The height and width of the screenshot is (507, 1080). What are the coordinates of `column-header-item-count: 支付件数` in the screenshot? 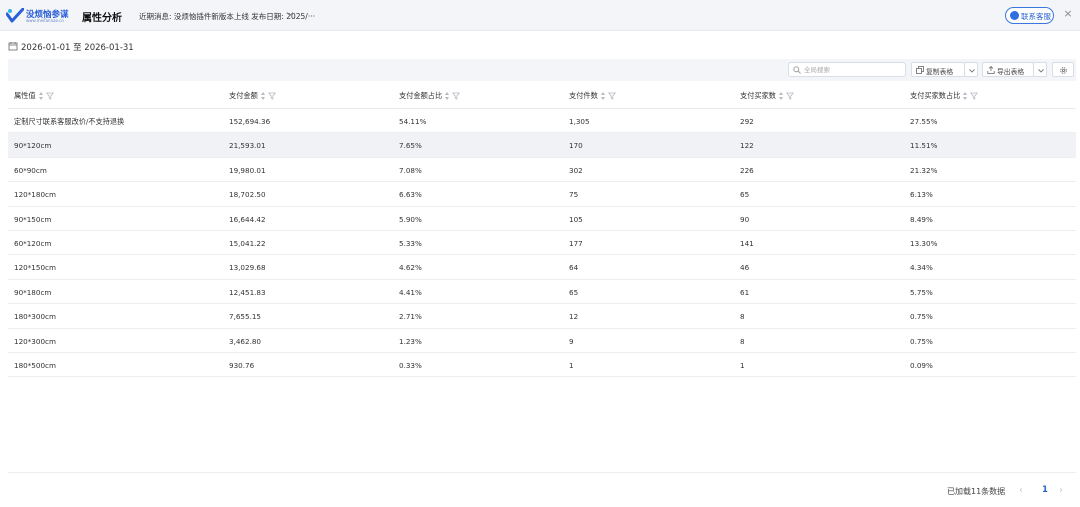 It's located at (592, 96).